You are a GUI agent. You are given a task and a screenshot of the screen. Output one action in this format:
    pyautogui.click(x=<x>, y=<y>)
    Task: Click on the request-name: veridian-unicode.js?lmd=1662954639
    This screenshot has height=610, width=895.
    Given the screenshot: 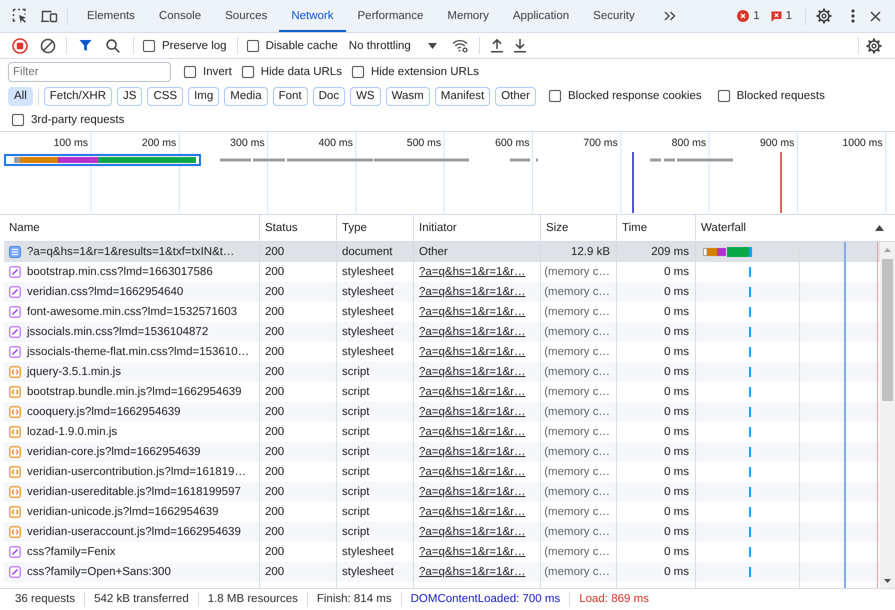 What is the action you would take?
    pyautogui.click(x=122, y=512)
    